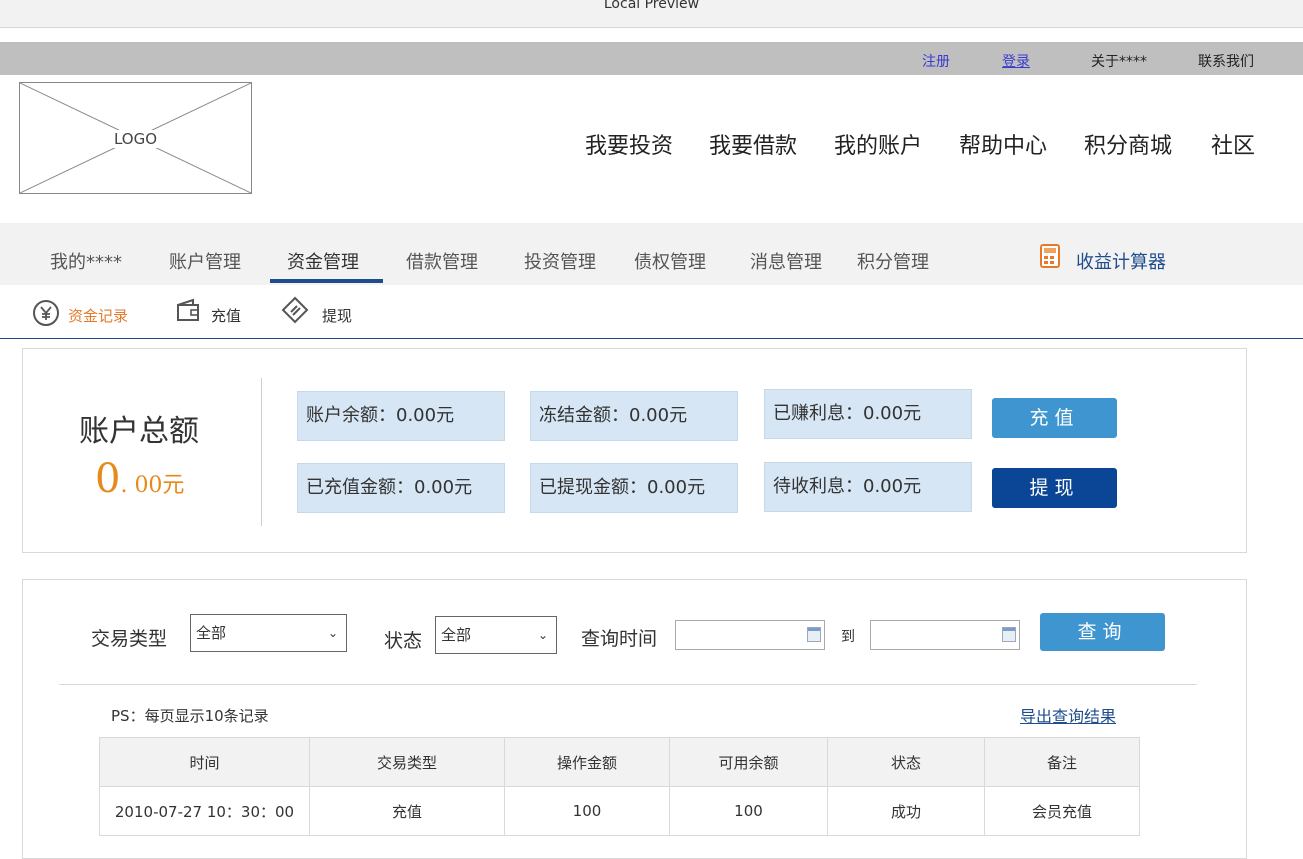  What do you see at coordinates (1062, 811) in the screenshot?
I see `cell-remark: 会员充值` at bounding box center [1062, 811].